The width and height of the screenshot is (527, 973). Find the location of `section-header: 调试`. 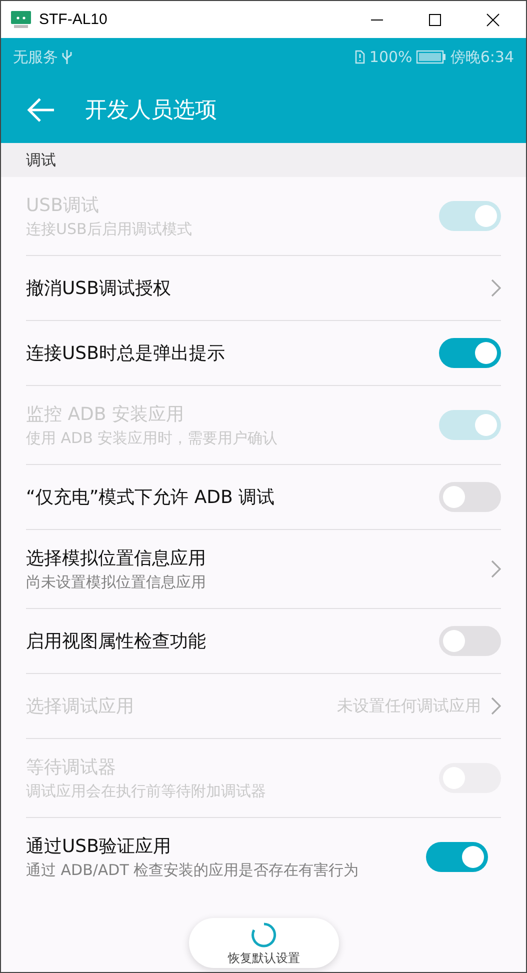

section-header: 调试 is located at coordinates (41, 160).